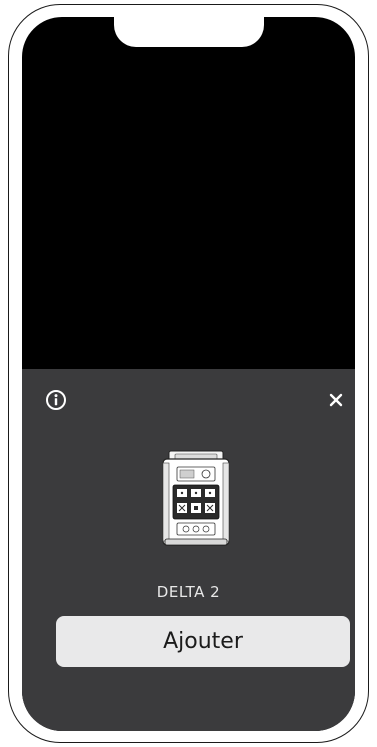  I want to click on device-name: DELTA 2, so click(188, 592).